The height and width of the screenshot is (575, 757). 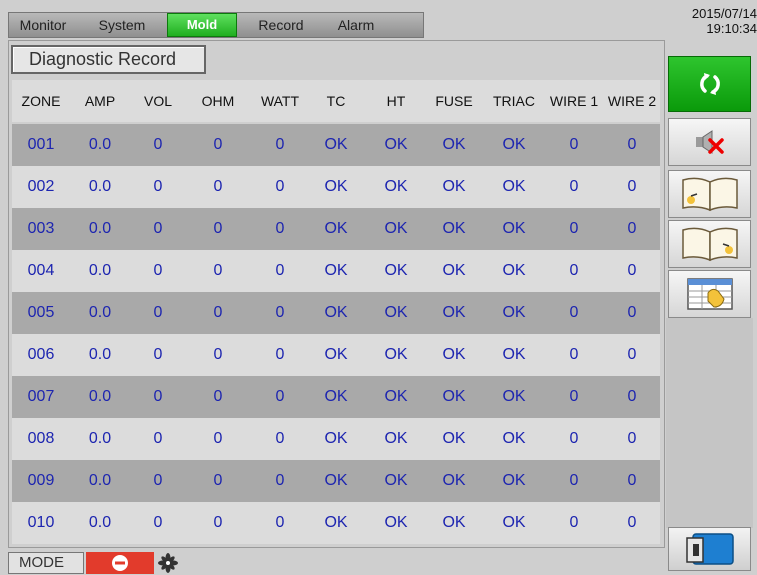 I want to click on table-select-icon, so click(x=709, y=294).